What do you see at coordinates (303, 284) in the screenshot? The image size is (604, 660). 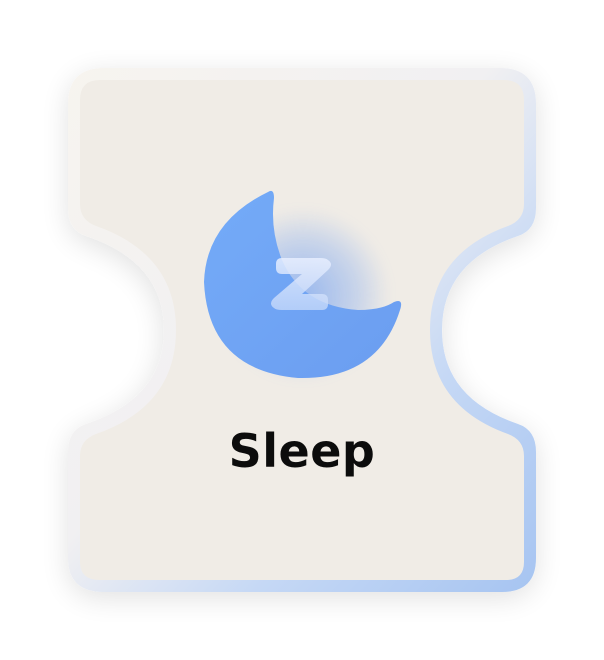 I see `moon-icon` at bounding box center [303, 284].